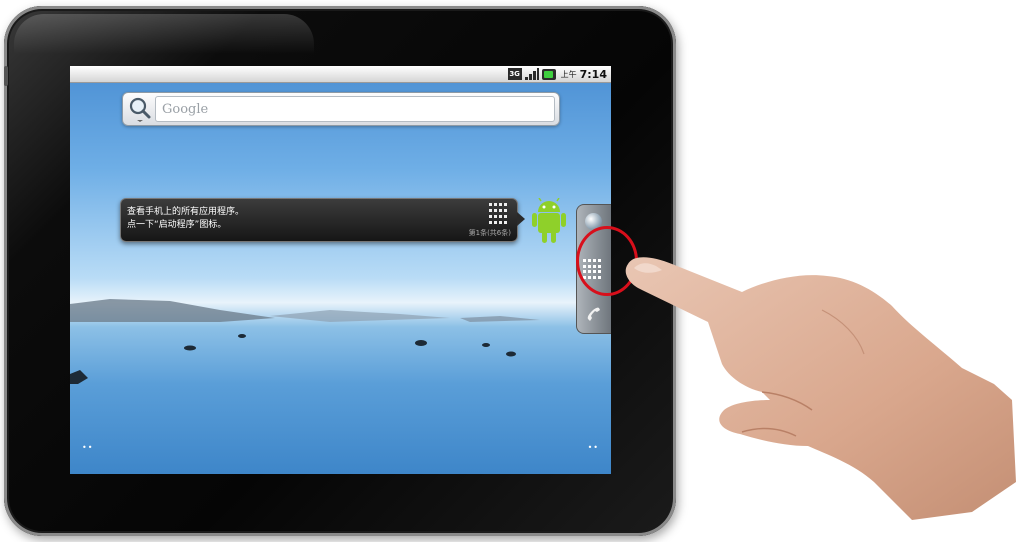 Image resolution: width=1019 pixels, height=542 pixels. Describe the element at coordinates (186, 212) in the screenshot. I see `tooltip-line-1: 查看手机上的所有应用程序。` at that location.